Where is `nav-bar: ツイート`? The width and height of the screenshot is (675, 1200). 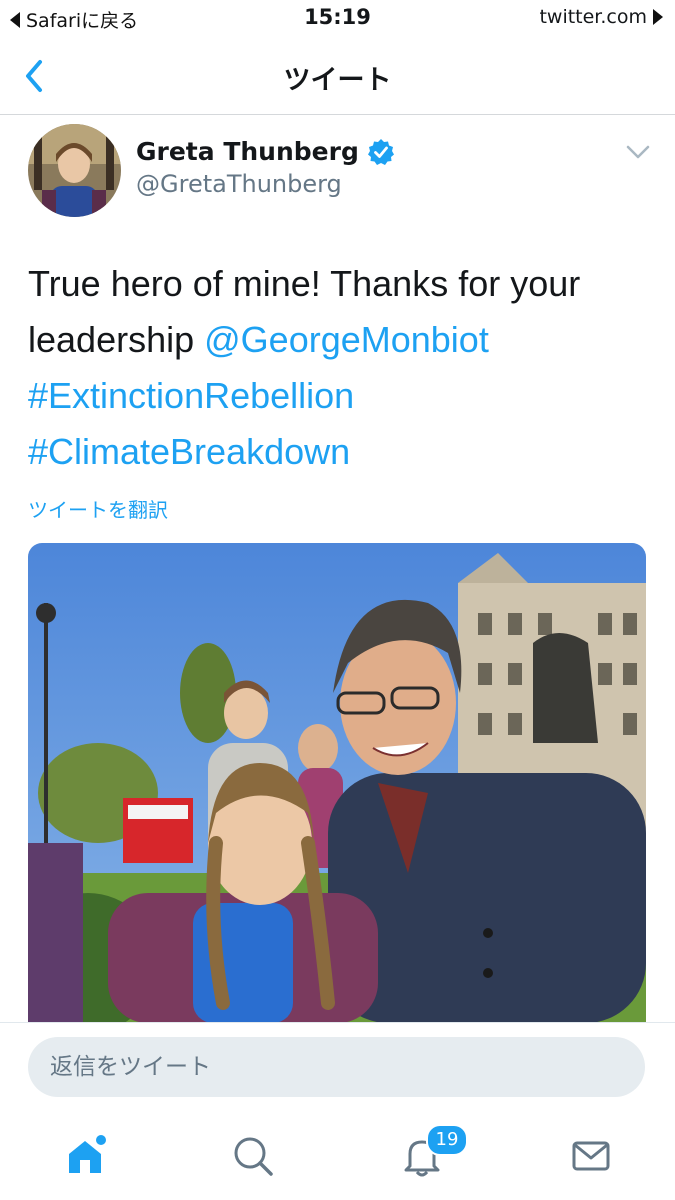 nav-bar: ツイート is located at coordinates (337, 77).